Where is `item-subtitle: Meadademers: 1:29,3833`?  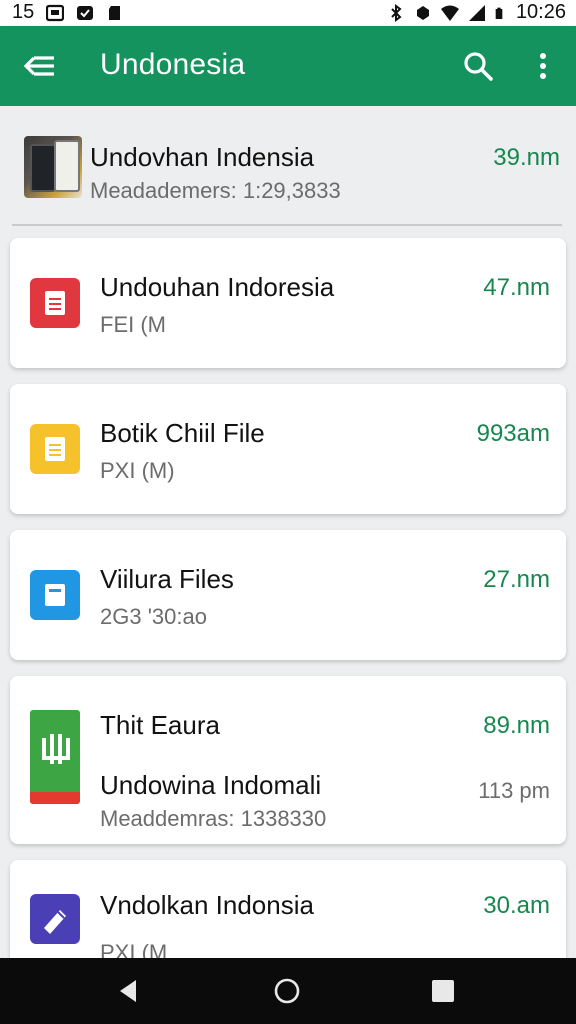 item-subtitle: Meadademers: 1:29,3833 is located at coordinates (215, 190).